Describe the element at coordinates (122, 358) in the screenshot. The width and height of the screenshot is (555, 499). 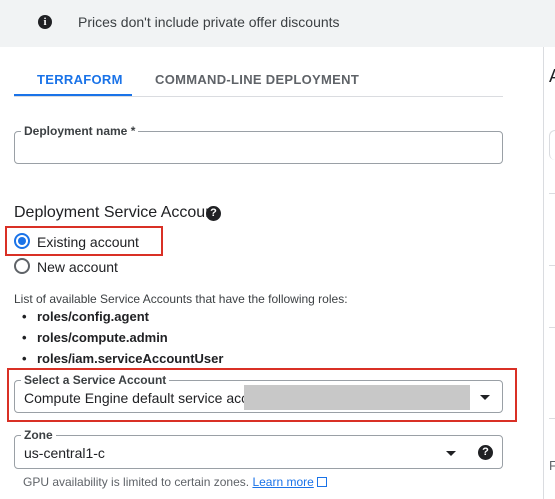
I see `role-item: roles/iam.serviceAccountUser` at that location.